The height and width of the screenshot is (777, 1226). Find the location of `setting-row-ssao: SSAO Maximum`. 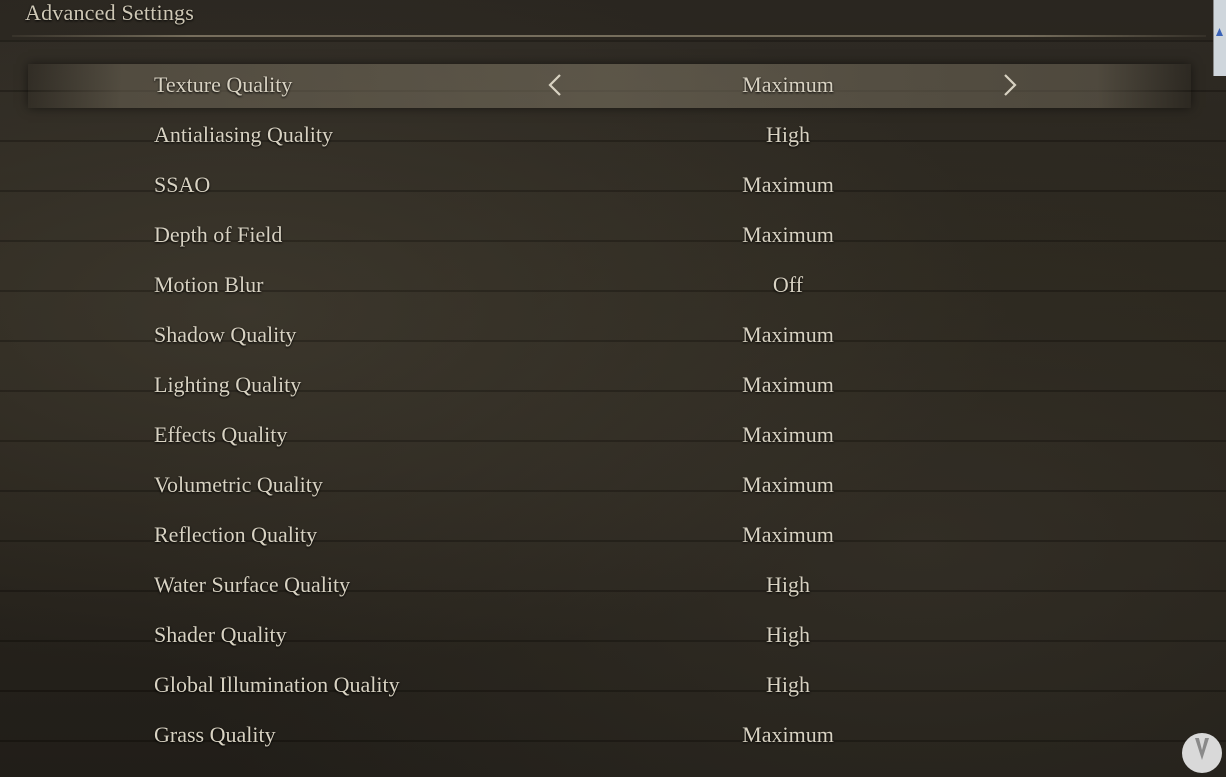

setting-row-ssao: SSAO Maximum is located at coordinates (613, 186).